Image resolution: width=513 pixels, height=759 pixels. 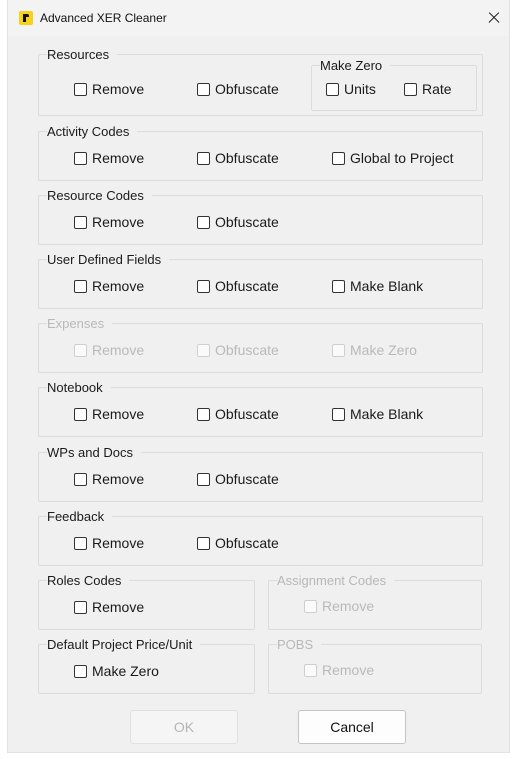 I want to click on group-roles-codes: Roles Codes Remove, so click(x=146, y=601).